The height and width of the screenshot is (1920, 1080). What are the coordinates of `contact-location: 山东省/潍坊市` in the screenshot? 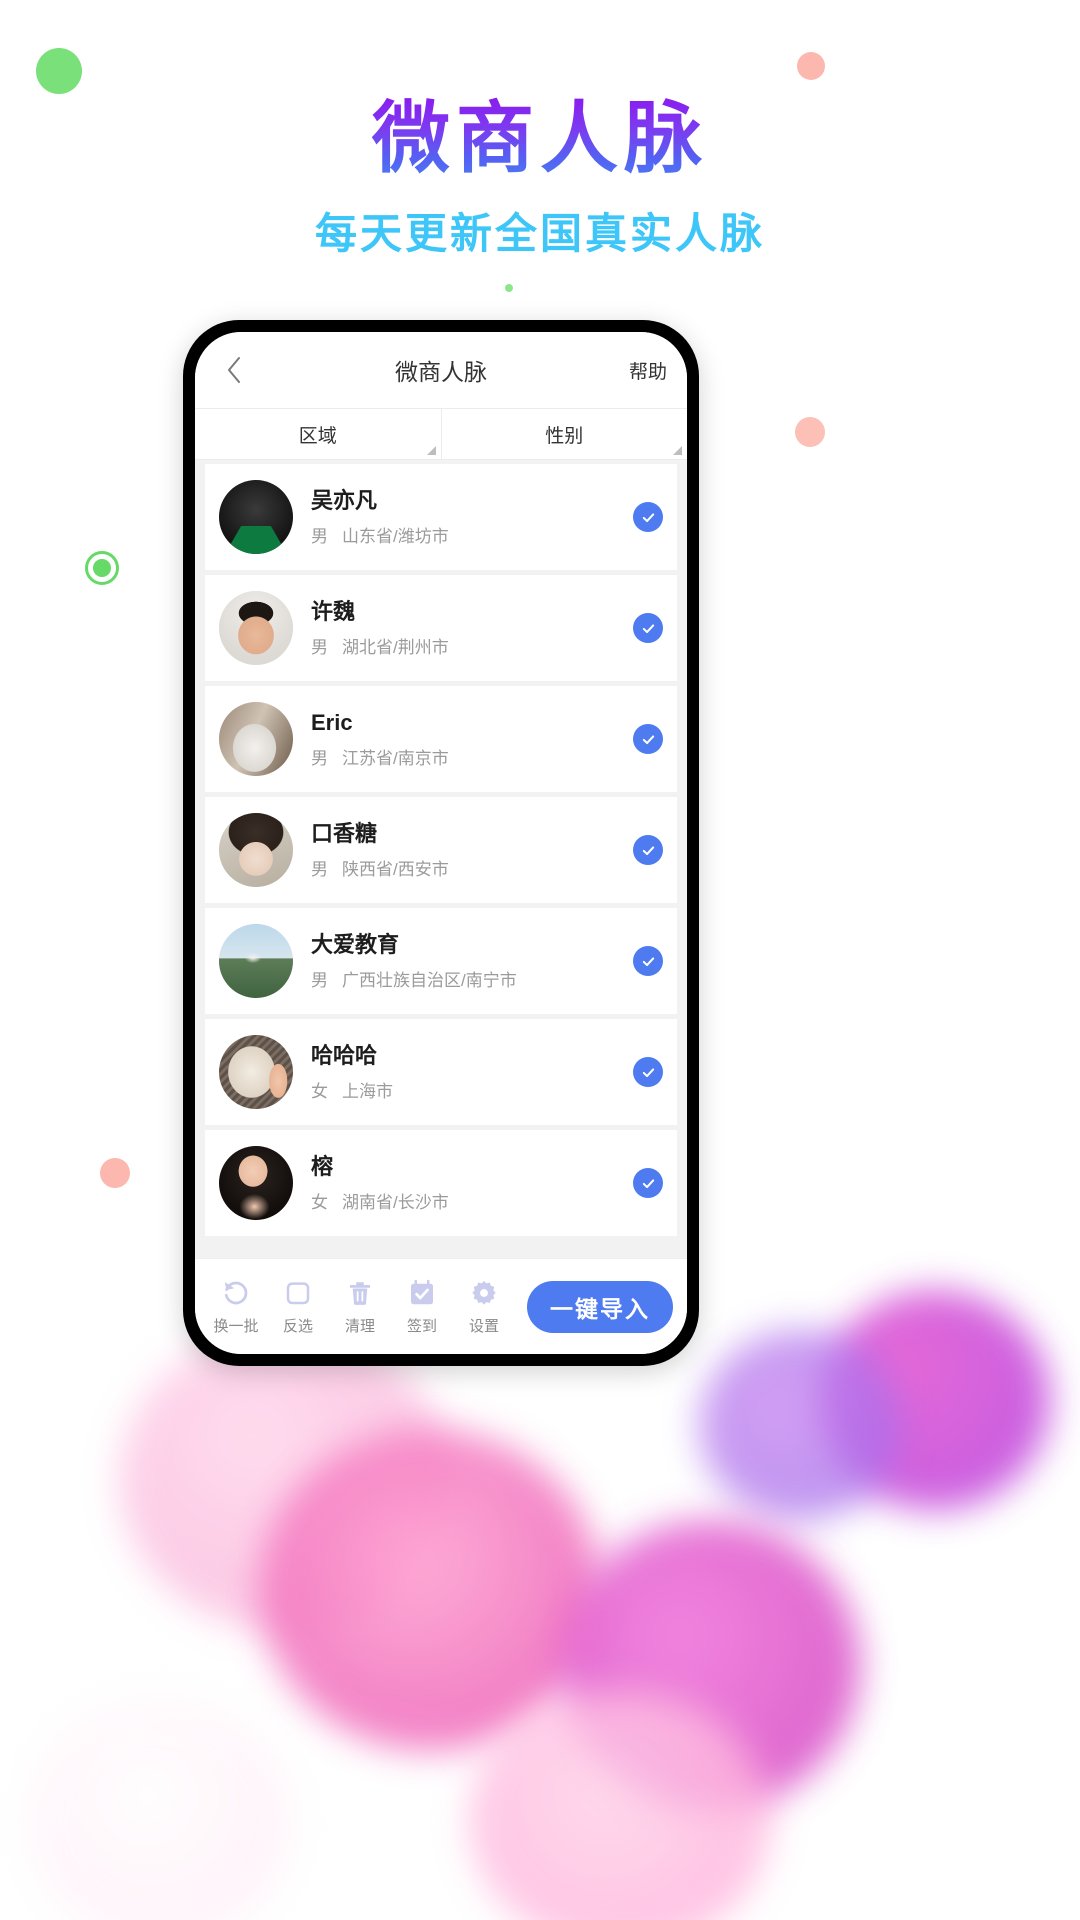 It's located at (395, 536).